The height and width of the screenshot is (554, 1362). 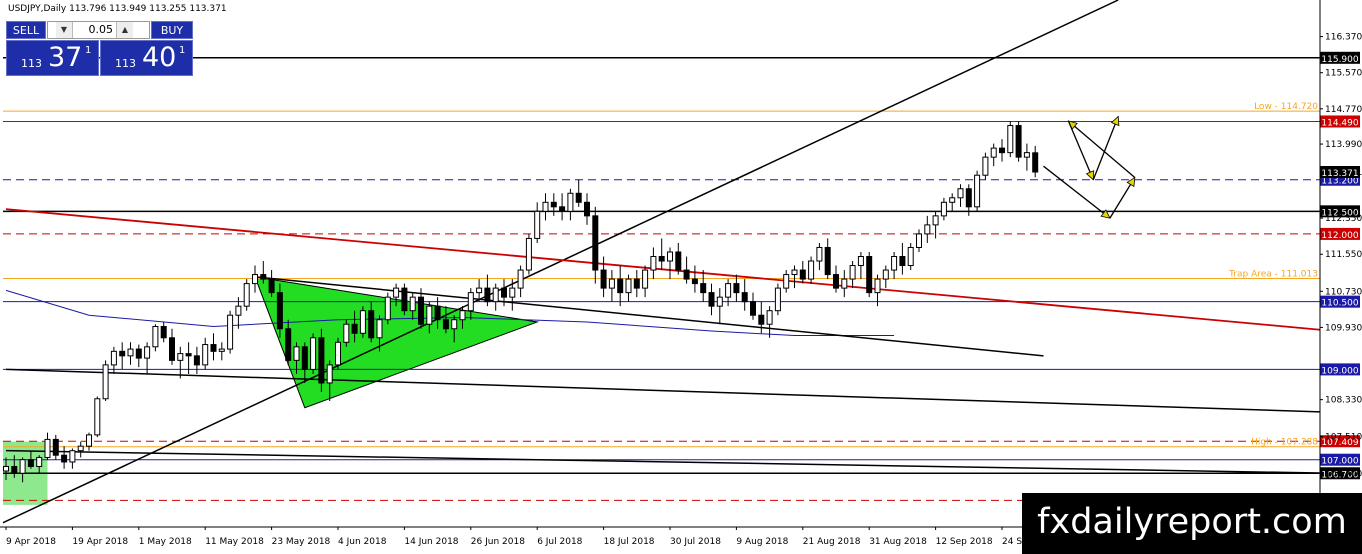 What do you see at coordinates (31, 542) in the screenshot?
I see `x-tick-label: 9 Apr 2018` at bounding box center [31, 542].